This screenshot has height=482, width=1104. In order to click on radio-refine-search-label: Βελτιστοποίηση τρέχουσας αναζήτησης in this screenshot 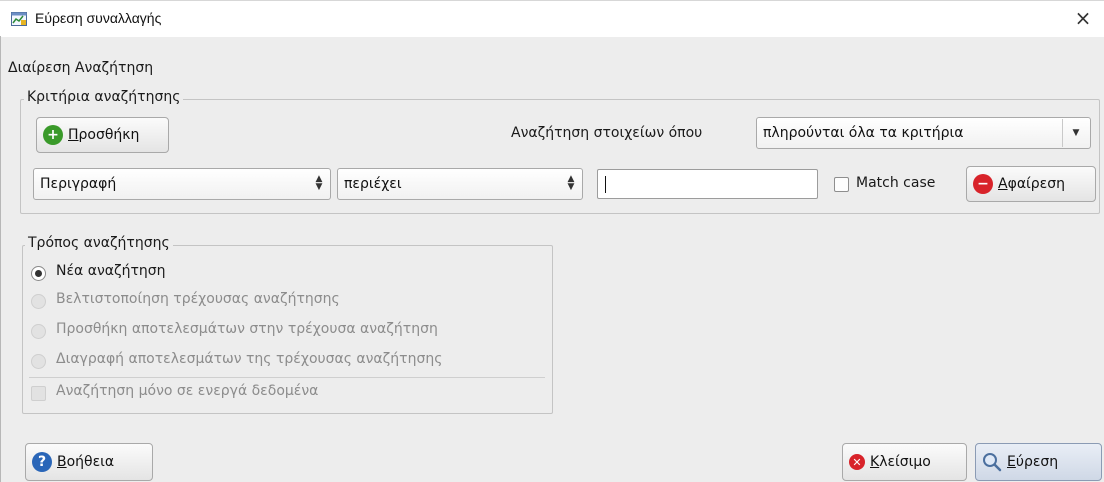, I will do `click(198, 299)`.